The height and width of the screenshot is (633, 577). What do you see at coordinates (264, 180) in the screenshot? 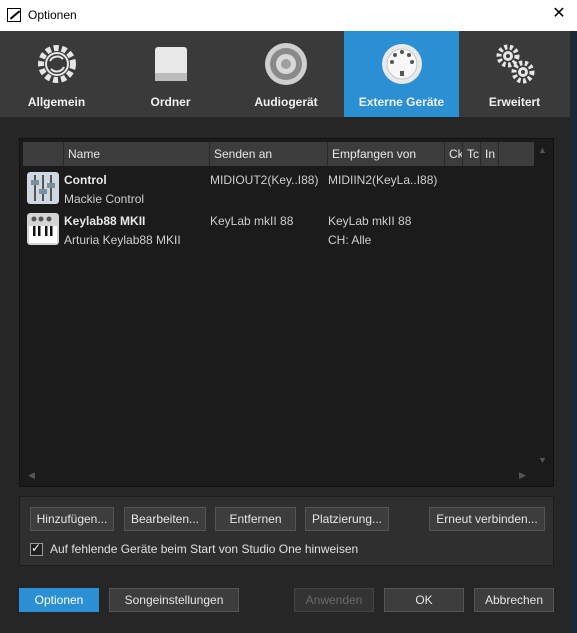
I see `device-send: MIDIOUT2(Key..I88)` at bounding box center [264, 180].